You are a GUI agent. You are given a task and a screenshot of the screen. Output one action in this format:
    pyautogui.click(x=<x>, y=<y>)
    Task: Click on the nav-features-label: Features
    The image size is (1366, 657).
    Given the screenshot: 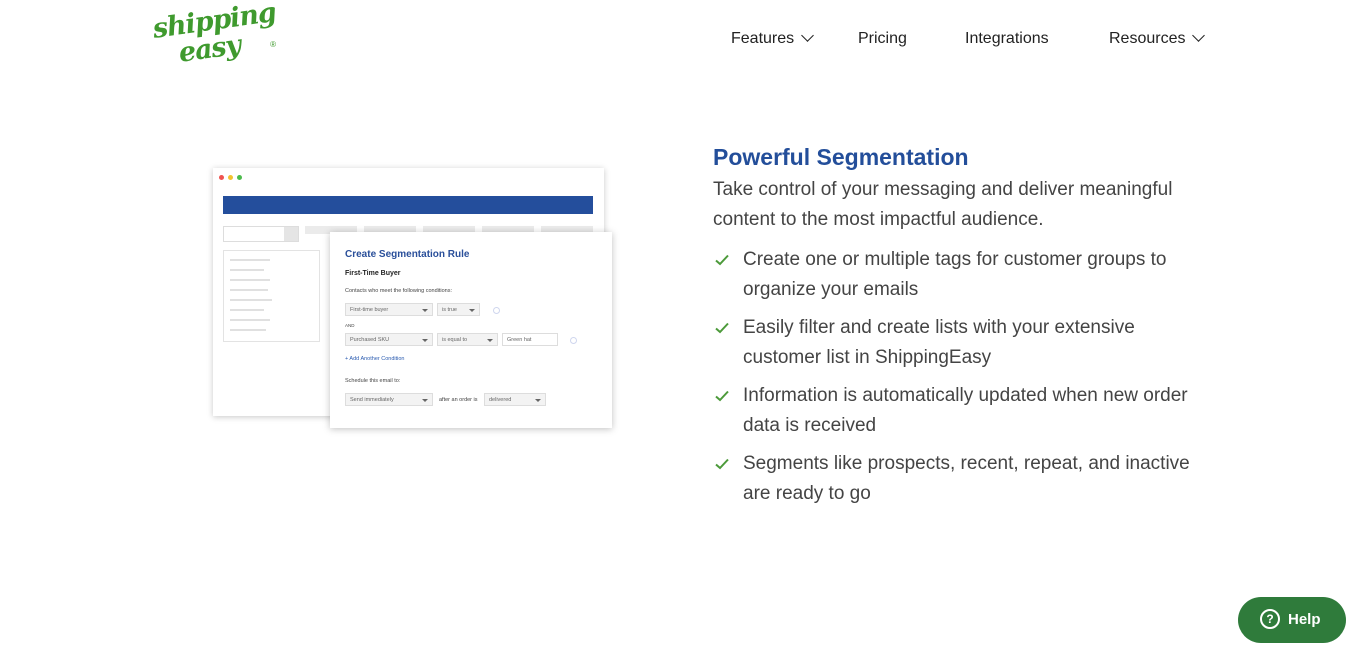 What is the action you would take?
    pyautogui.click(x=763, y=38)
    